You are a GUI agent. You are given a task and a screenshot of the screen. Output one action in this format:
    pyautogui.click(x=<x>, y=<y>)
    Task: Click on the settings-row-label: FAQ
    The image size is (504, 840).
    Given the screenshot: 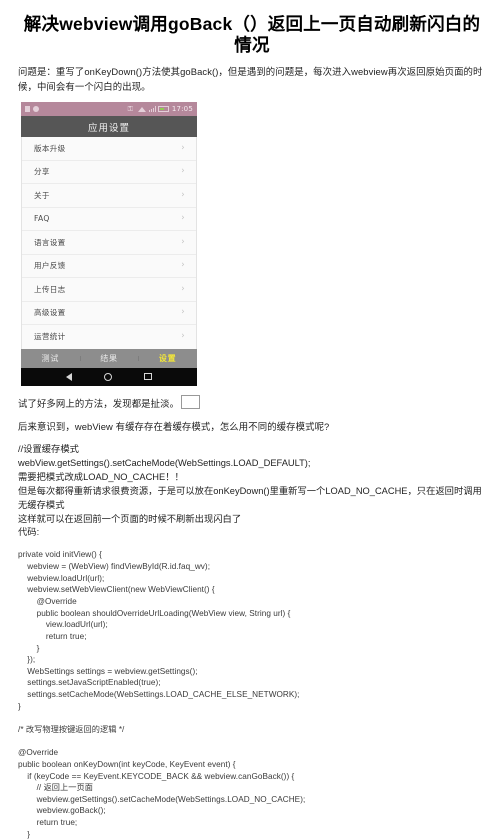 What is the action you would take?
    pyautogui.click(x=42, y=219)
    